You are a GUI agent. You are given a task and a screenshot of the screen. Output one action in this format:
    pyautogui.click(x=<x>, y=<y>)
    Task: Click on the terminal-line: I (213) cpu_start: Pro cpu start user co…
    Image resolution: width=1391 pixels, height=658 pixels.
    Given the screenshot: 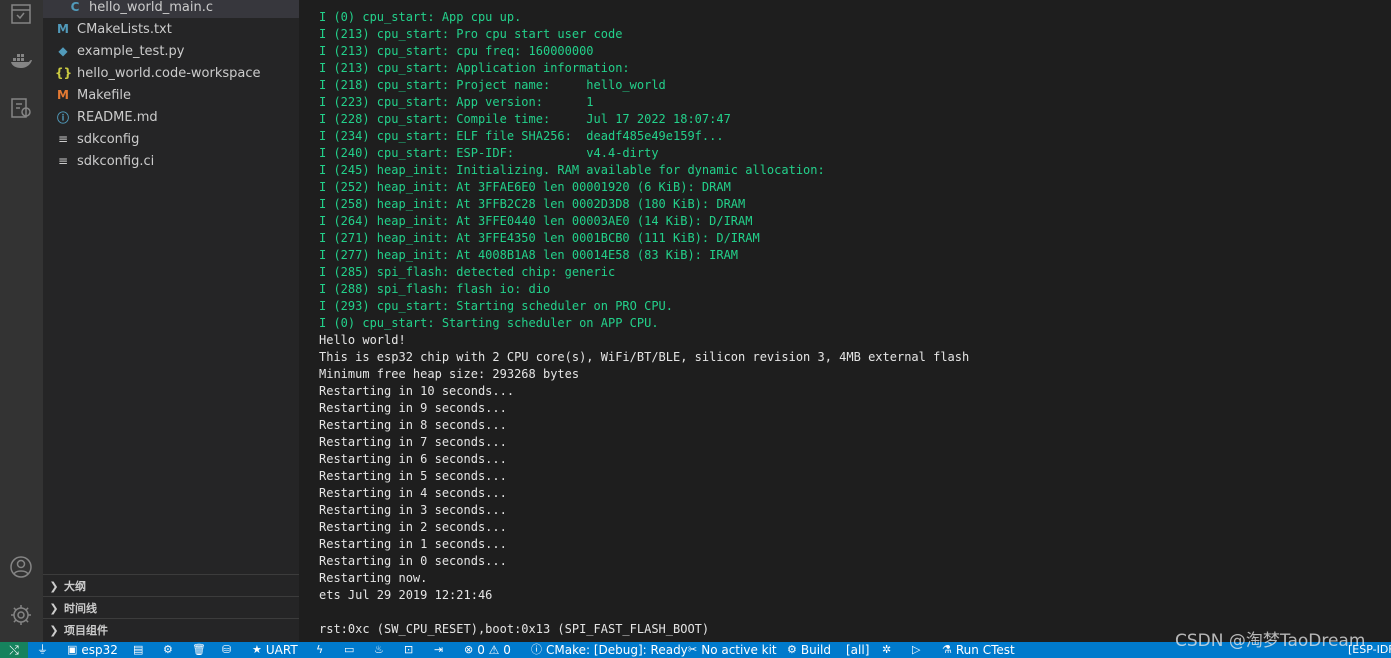 What is the action you would take?
    pyautogui.click(x=471, y=34)
    